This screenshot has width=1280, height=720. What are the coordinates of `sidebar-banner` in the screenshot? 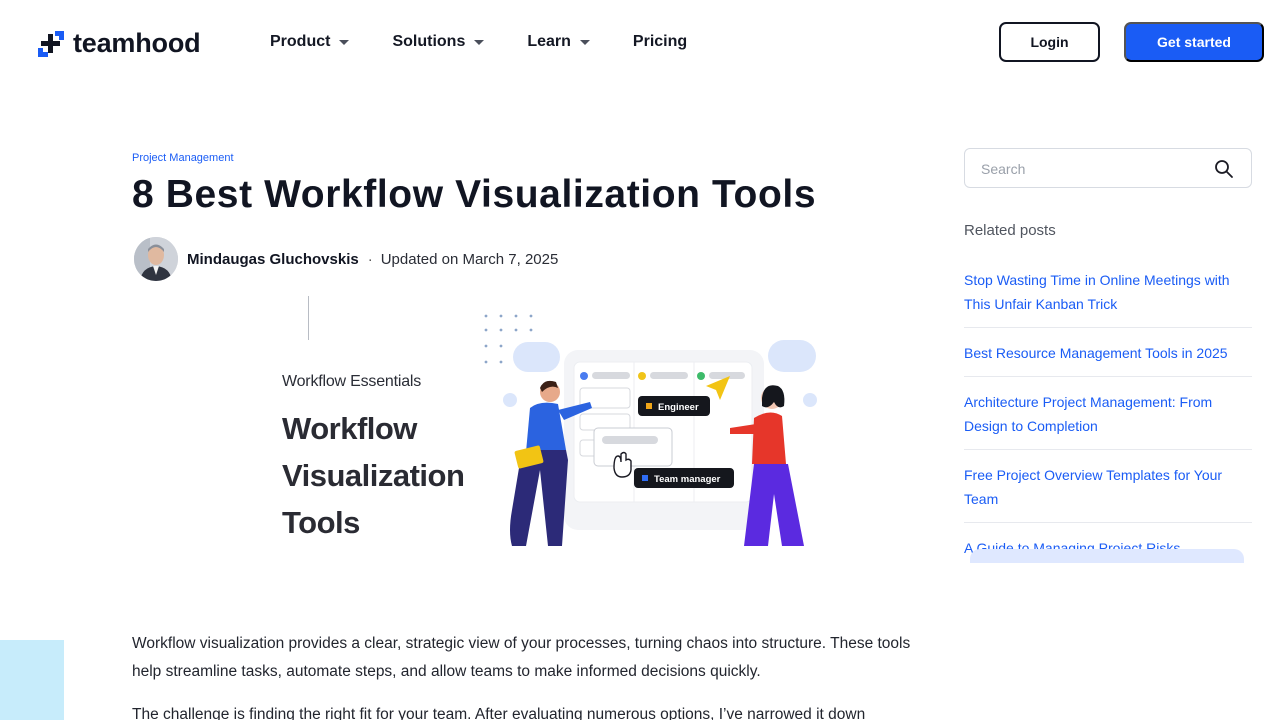 It's located at (1107, 556).